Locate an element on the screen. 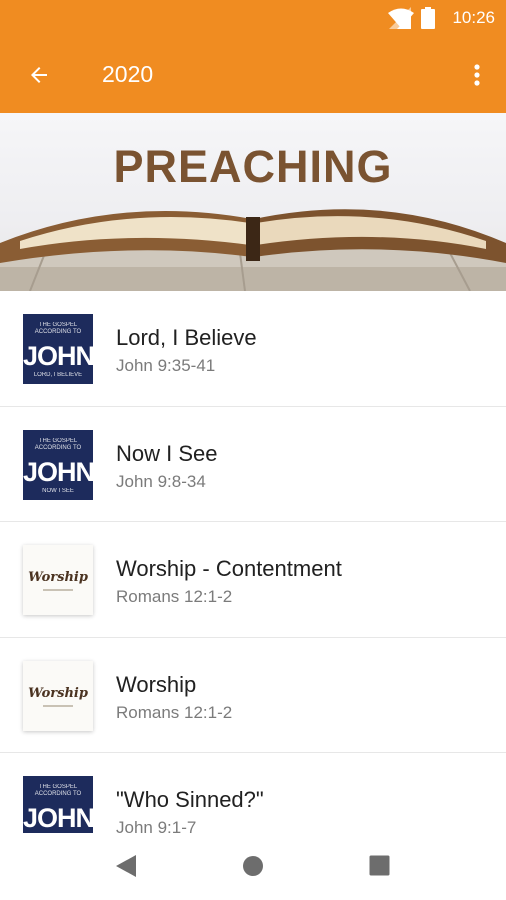 The image size is (506, 900). thumbnail-subtitle: LORD, I BELIEVE is located at coordinates (58, 375).